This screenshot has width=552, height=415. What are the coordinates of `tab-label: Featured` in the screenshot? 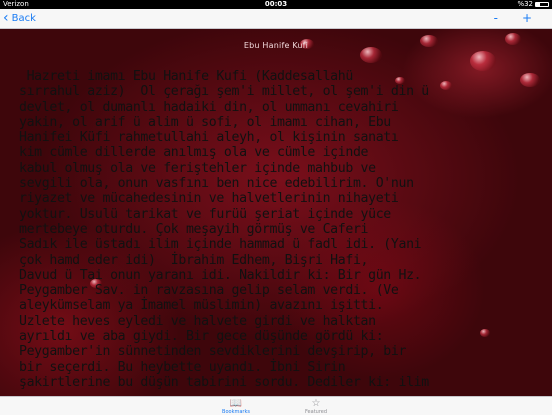 It's located at (316, 412).